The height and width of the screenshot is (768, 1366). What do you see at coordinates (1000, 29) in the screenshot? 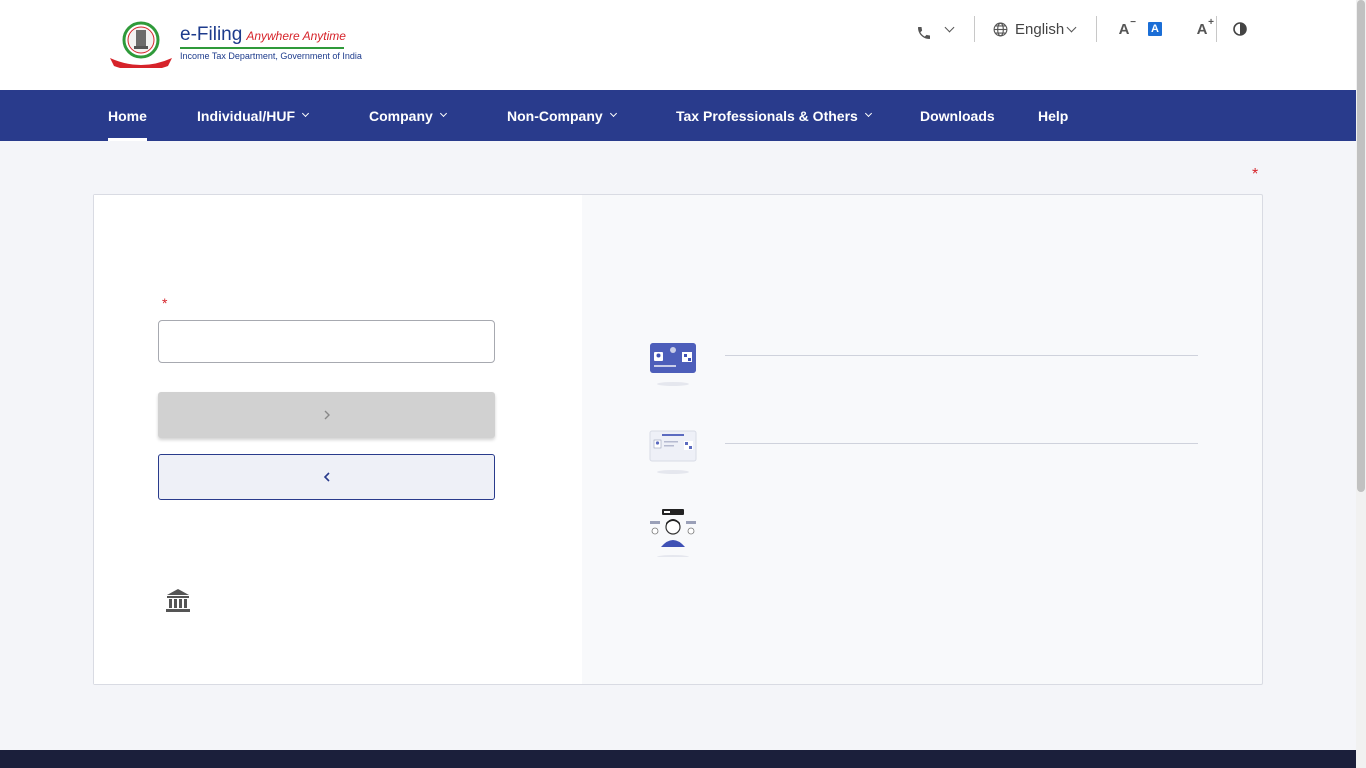
I see `globe-icon` at bounding box center [1000, 29].